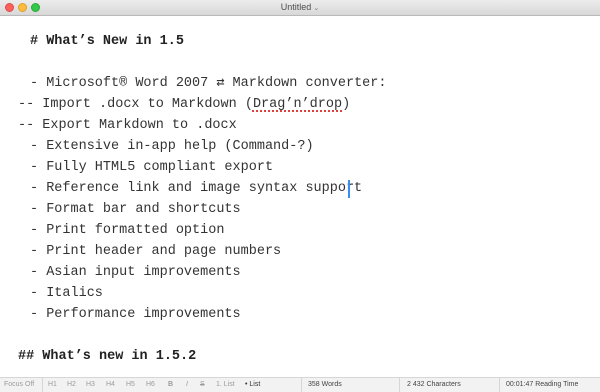  I want to click on heading-5-button: H5, so click(130, 385).